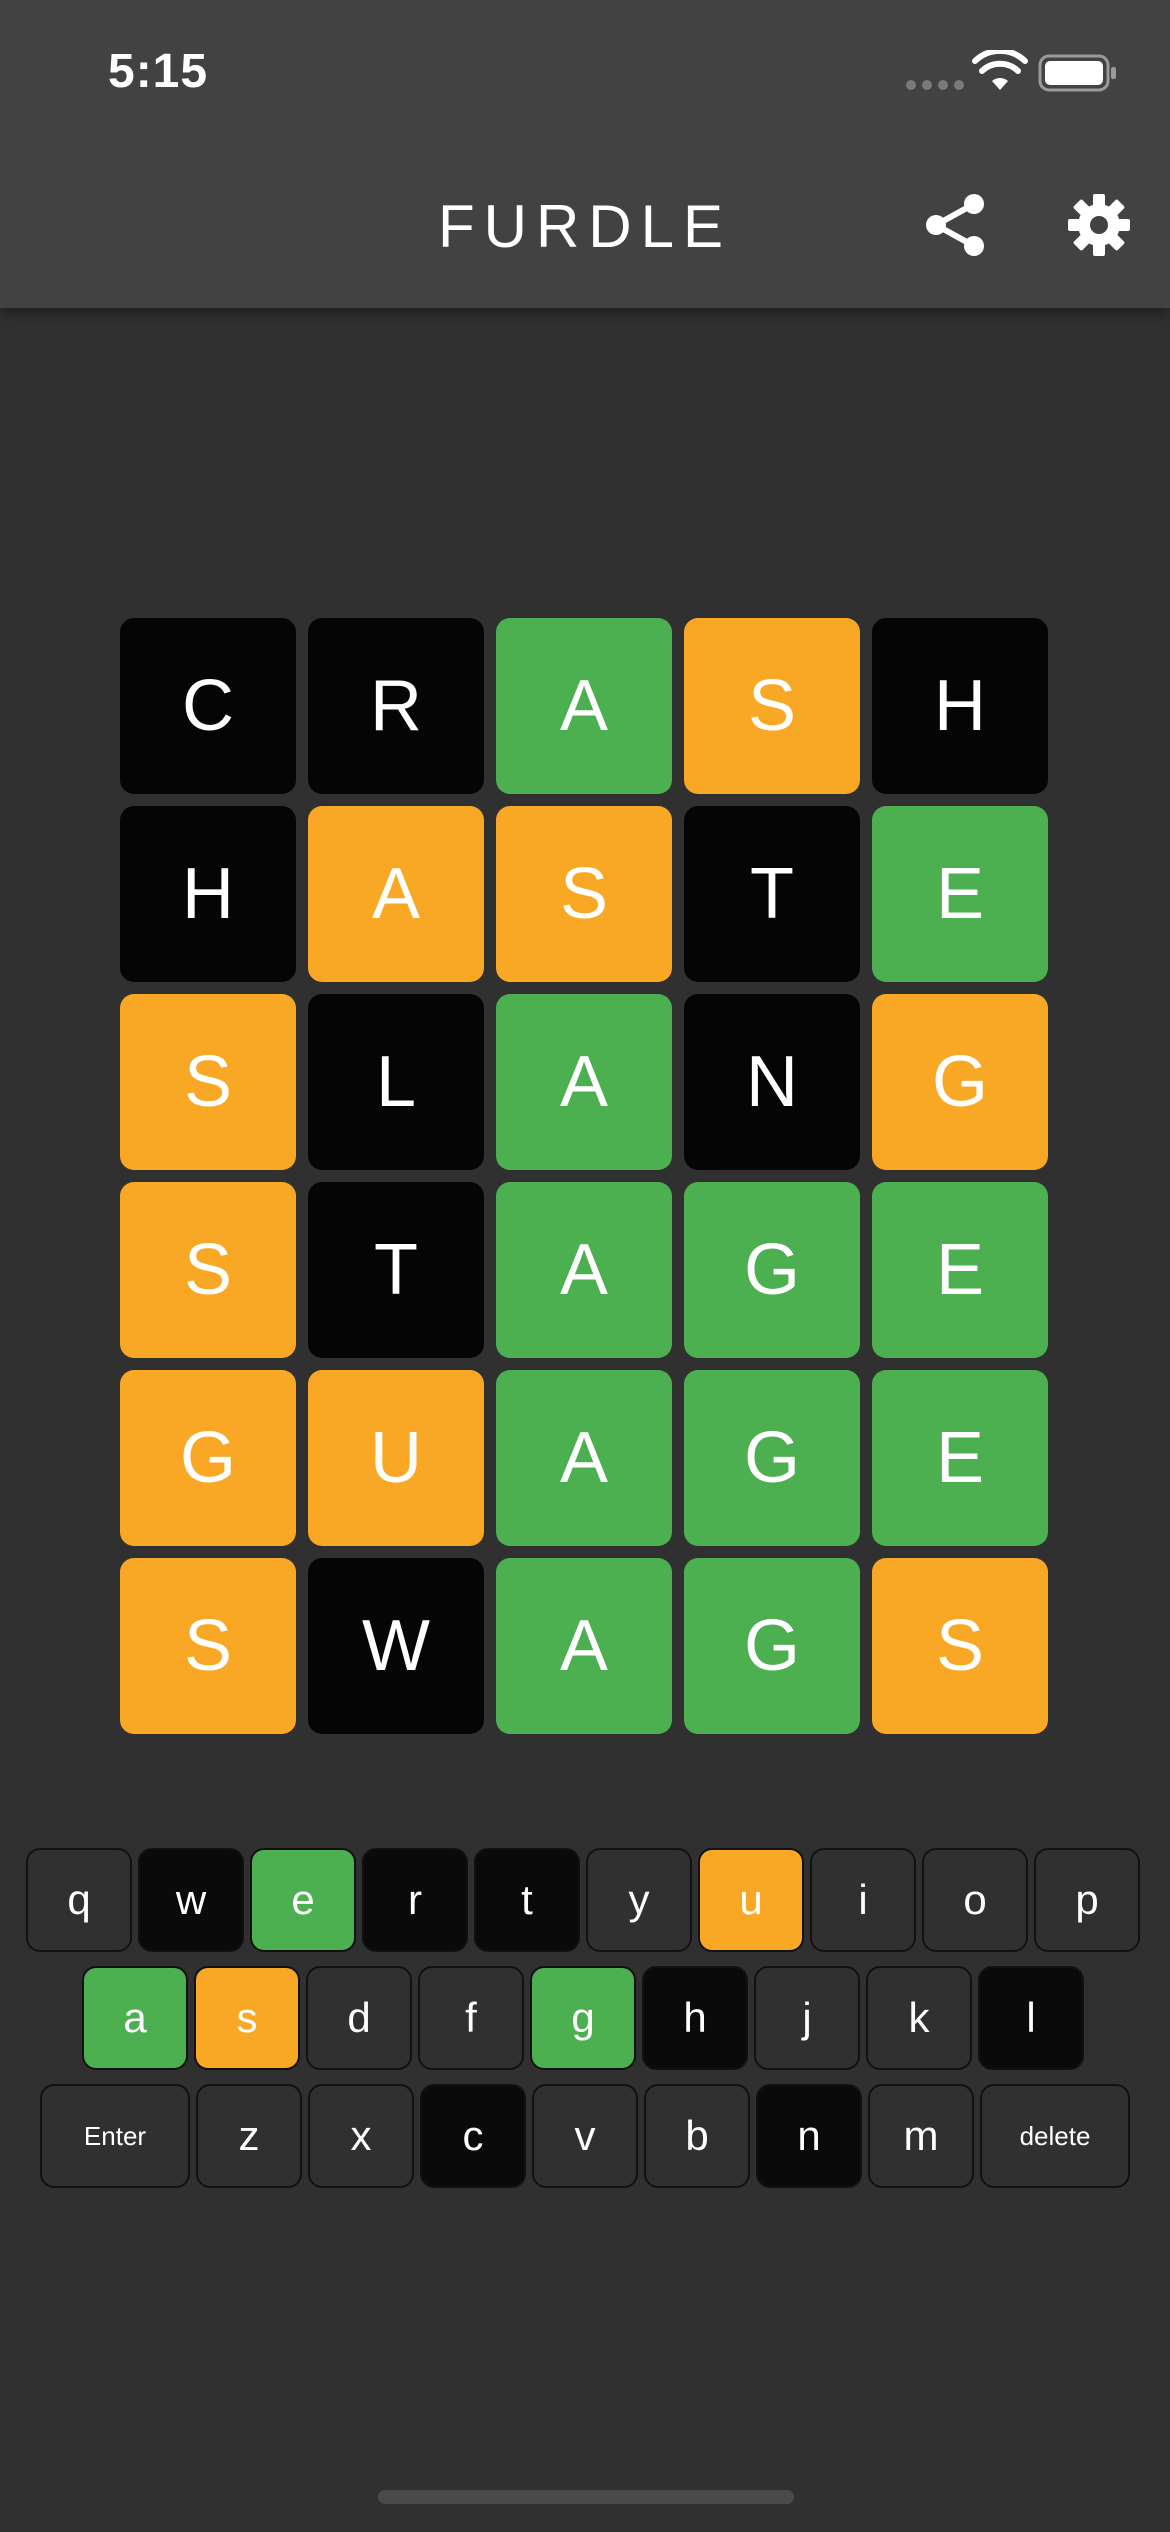 The height and width of the screenshot is (2532, 1170). I want to click on key-l: l, so click(1031, 2018).